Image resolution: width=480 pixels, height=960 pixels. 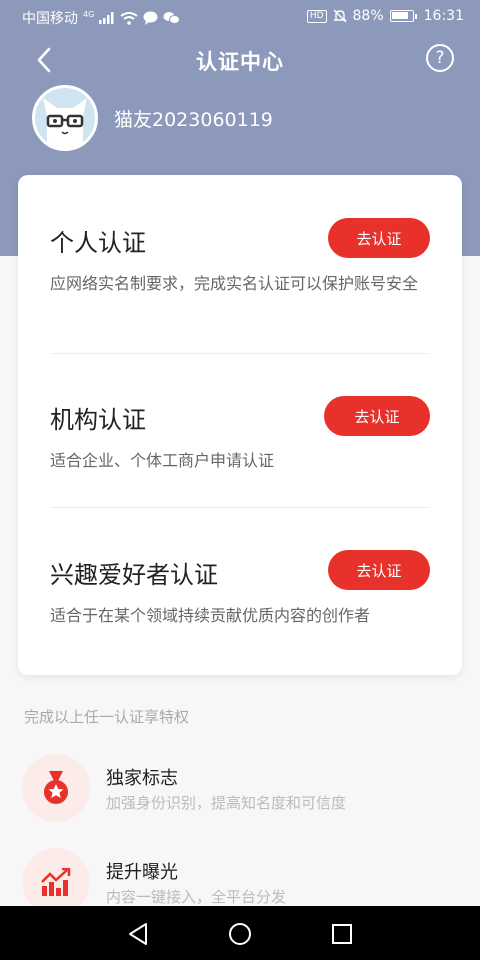 I want to click on top-app-bar: 认证中心 ?, so click(x=240, y=59).